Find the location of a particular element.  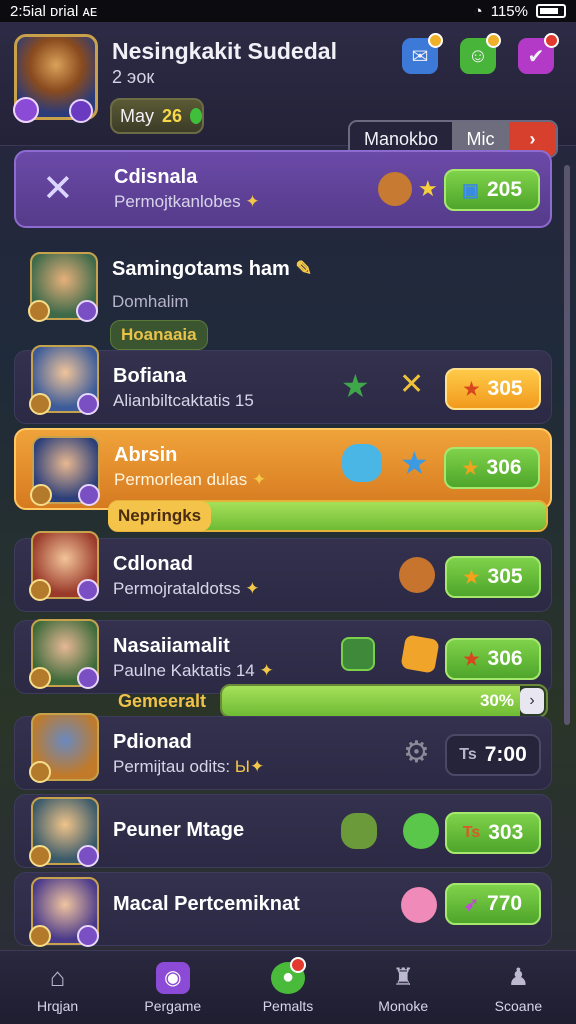

feather-icon: ✎ is located at coordinates (304, 269).